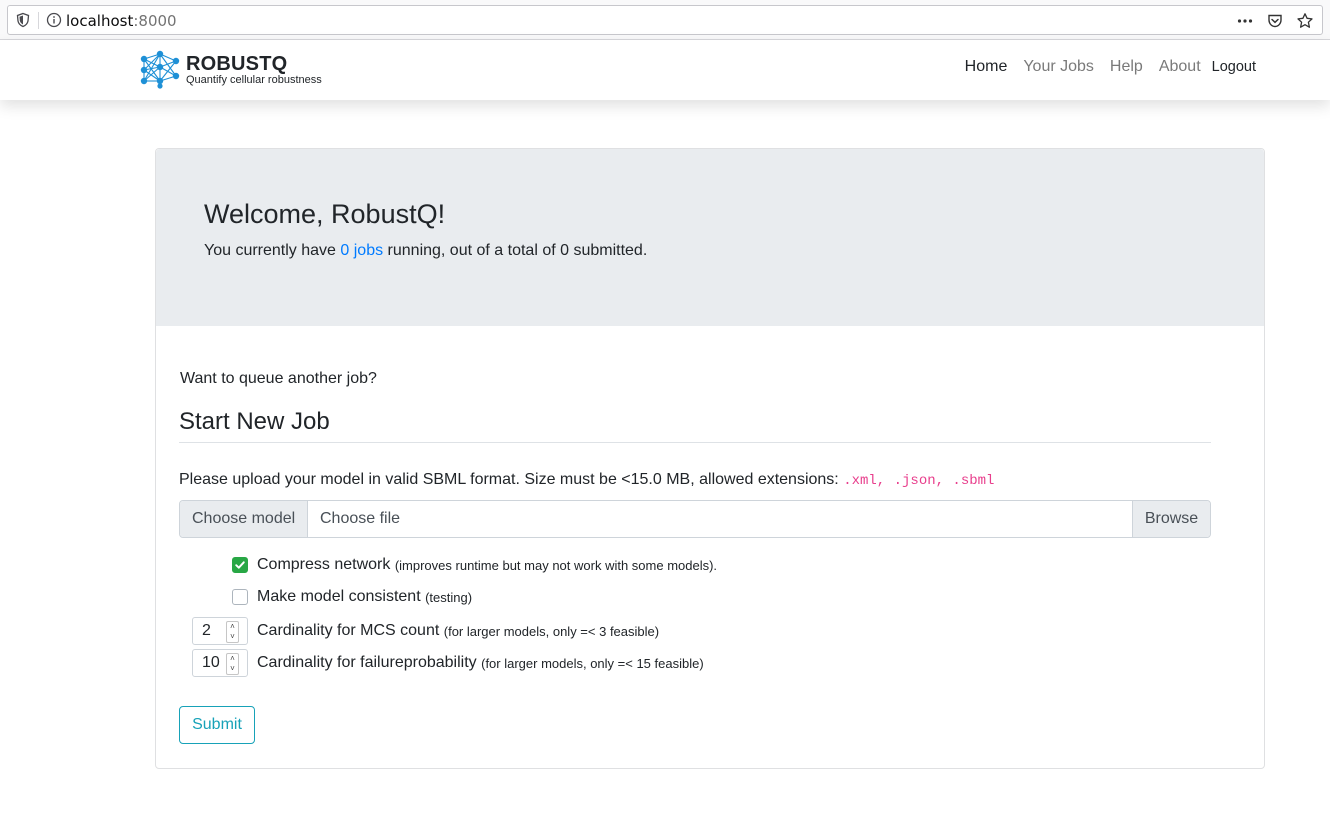 This screenshot has width=1330, height=817. What do you see at coordinates (272, 250) in the screenshot?
I see `welcome-text-before: You currently have` at bounding box center [272, 250].